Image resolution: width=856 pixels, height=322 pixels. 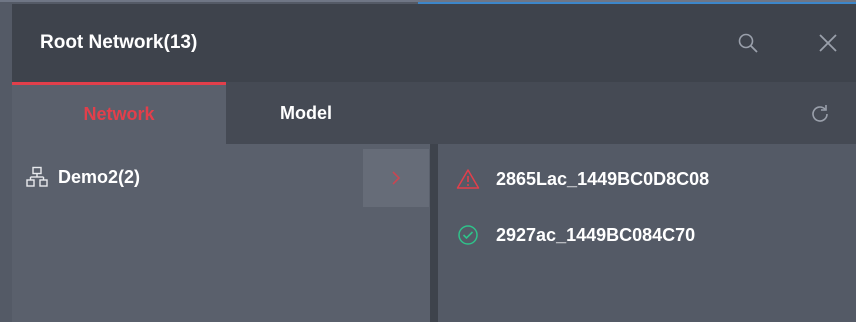 I want to click on device-row: 2927ac_1449BC084C70, so click(x=575, y=235).